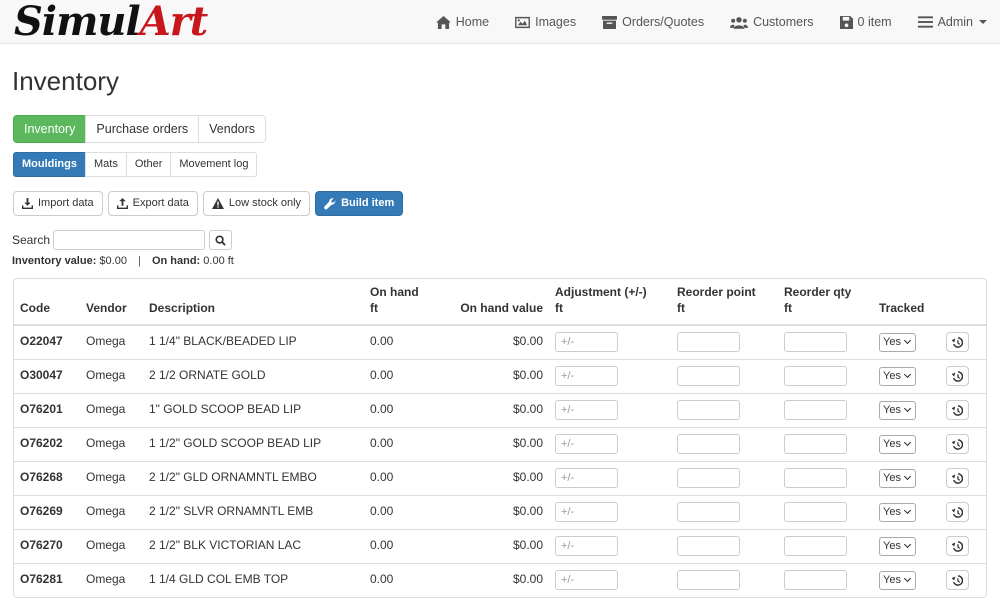 This screenshot has width=1000, height=598. I want to click on col-vendor: Vendor, so click(111, 302).